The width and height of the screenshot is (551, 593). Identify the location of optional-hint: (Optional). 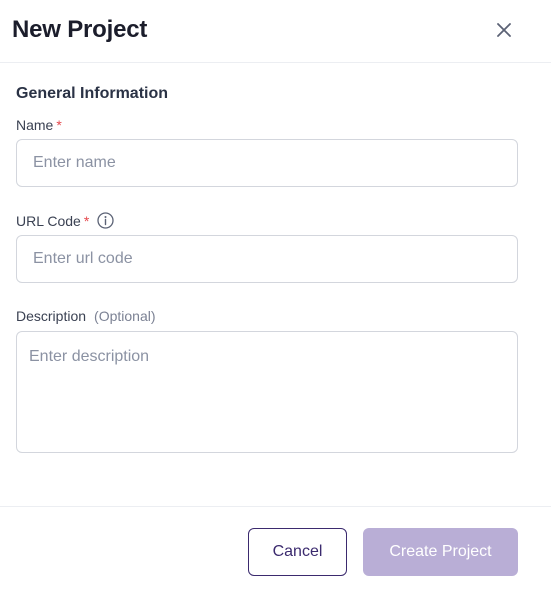
(125, 316).